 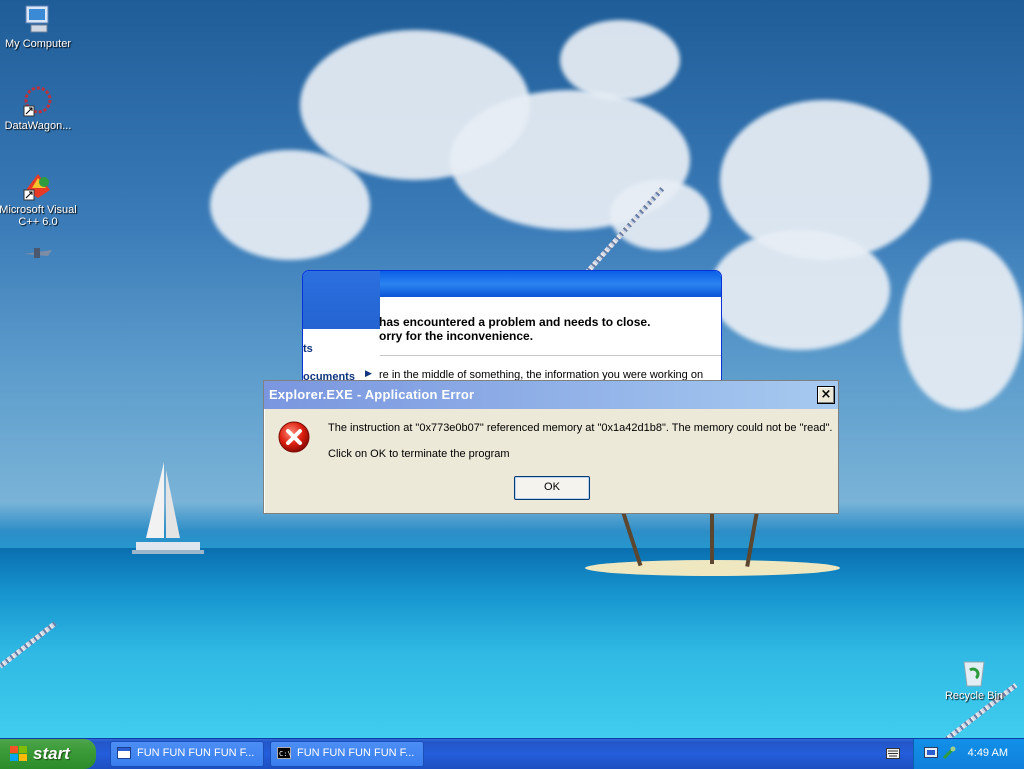 What do you see at coordinates (124, 753) in the screenshot?
I see `window-icon` at bounding box center [124, 753].